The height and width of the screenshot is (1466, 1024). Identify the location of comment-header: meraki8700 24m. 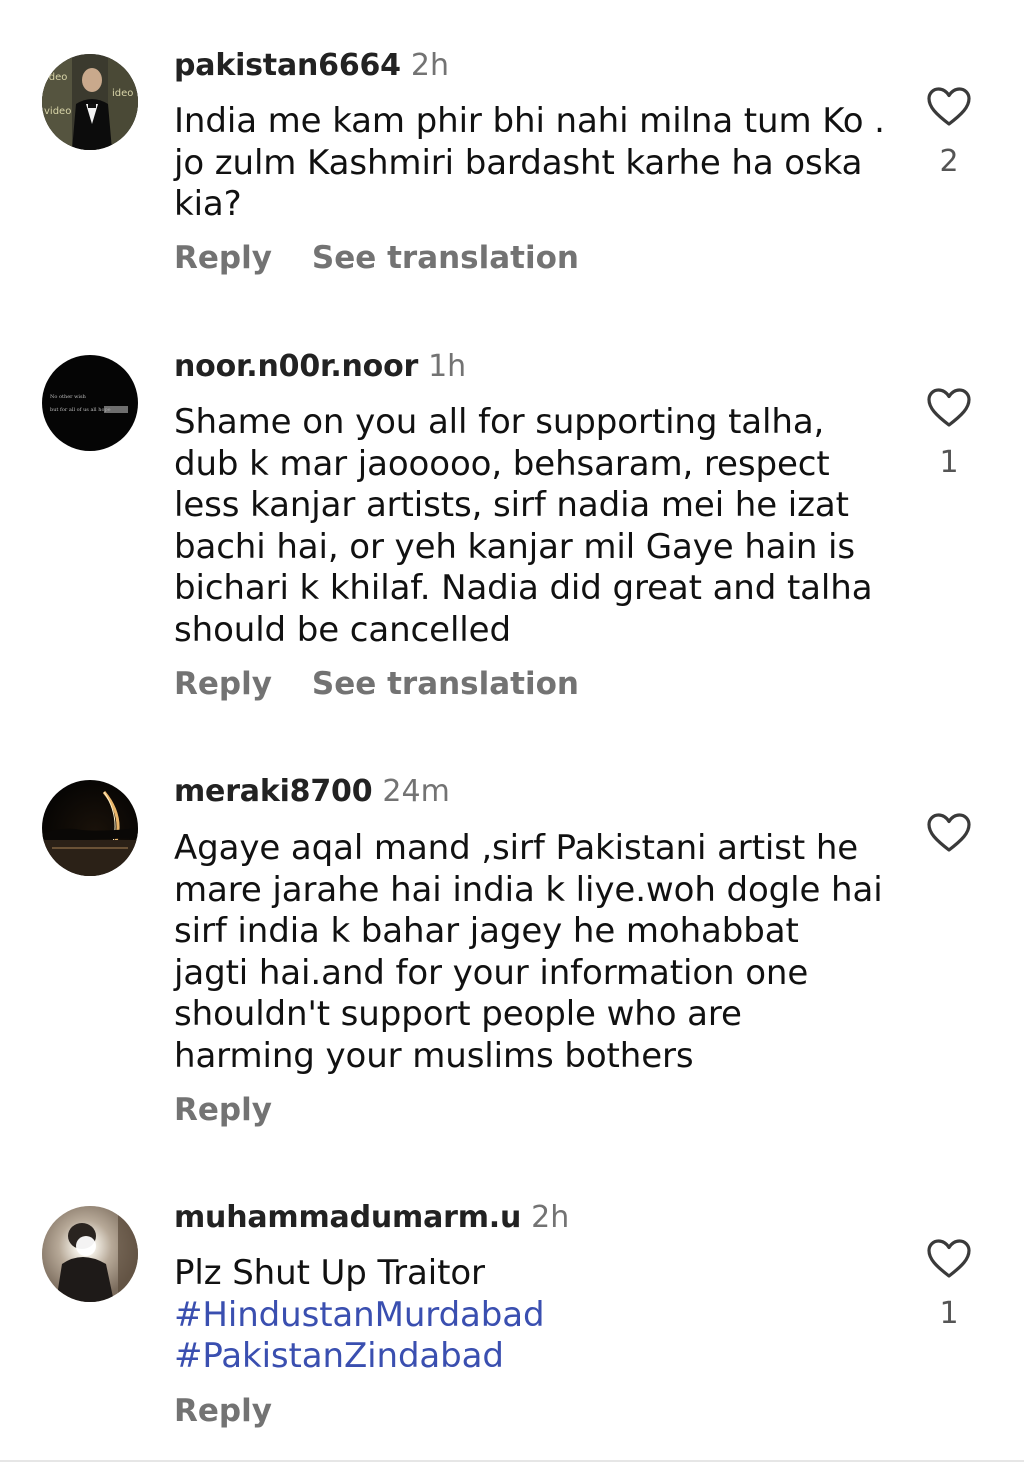
(312, 791).